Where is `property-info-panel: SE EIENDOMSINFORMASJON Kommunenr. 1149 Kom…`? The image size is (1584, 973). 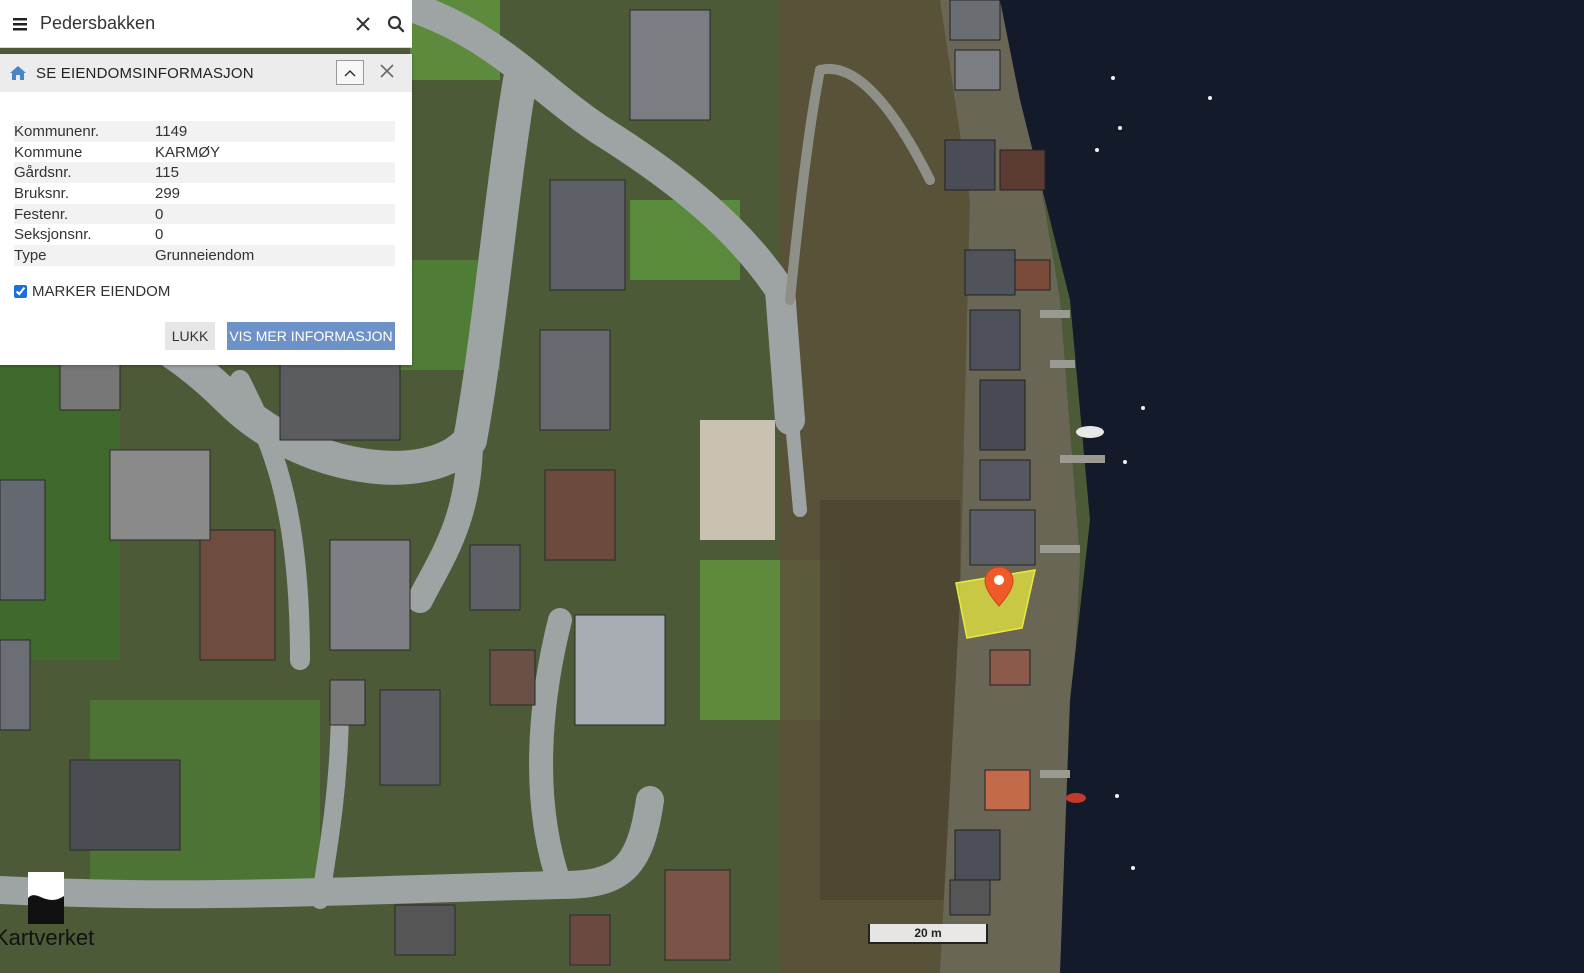
property-info-panel: SE EIENDOMSINFORMASJON Kommunenr. 1149 Kom… is located at coordinates (206, 209).